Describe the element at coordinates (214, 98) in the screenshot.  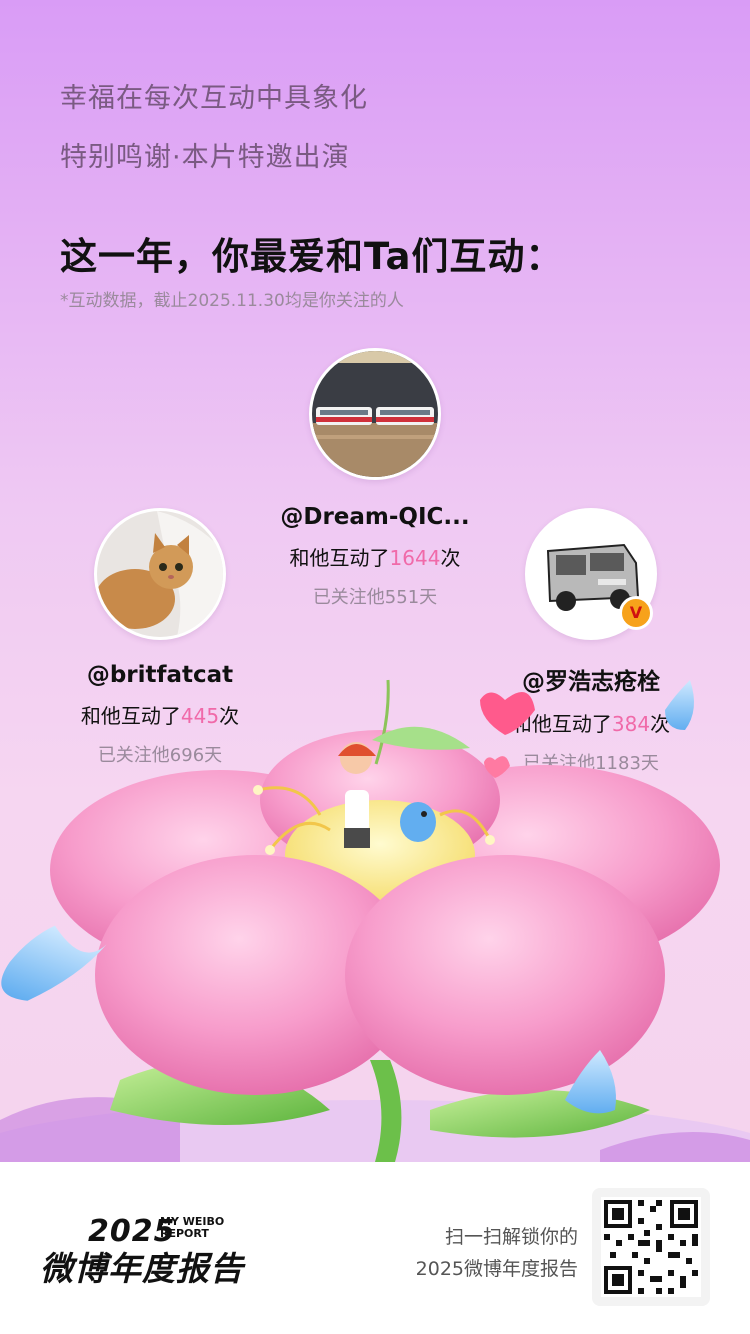
I see `intro-line-1: 幸福在每次互动中具象化` at that location.